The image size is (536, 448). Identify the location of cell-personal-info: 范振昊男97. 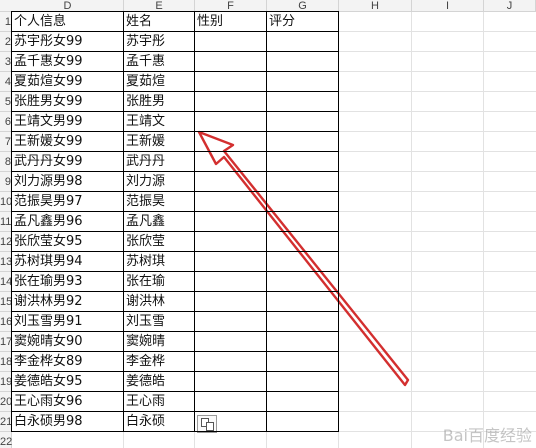
(67, 202).